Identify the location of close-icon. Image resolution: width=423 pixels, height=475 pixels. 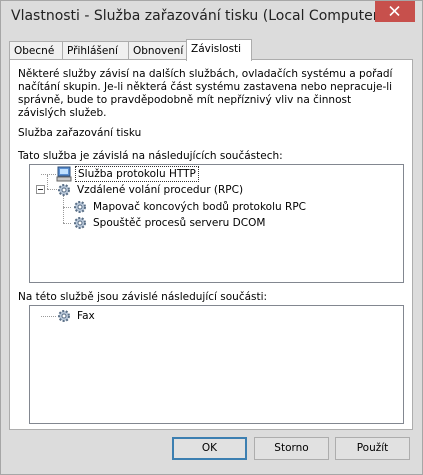
(394, 11).